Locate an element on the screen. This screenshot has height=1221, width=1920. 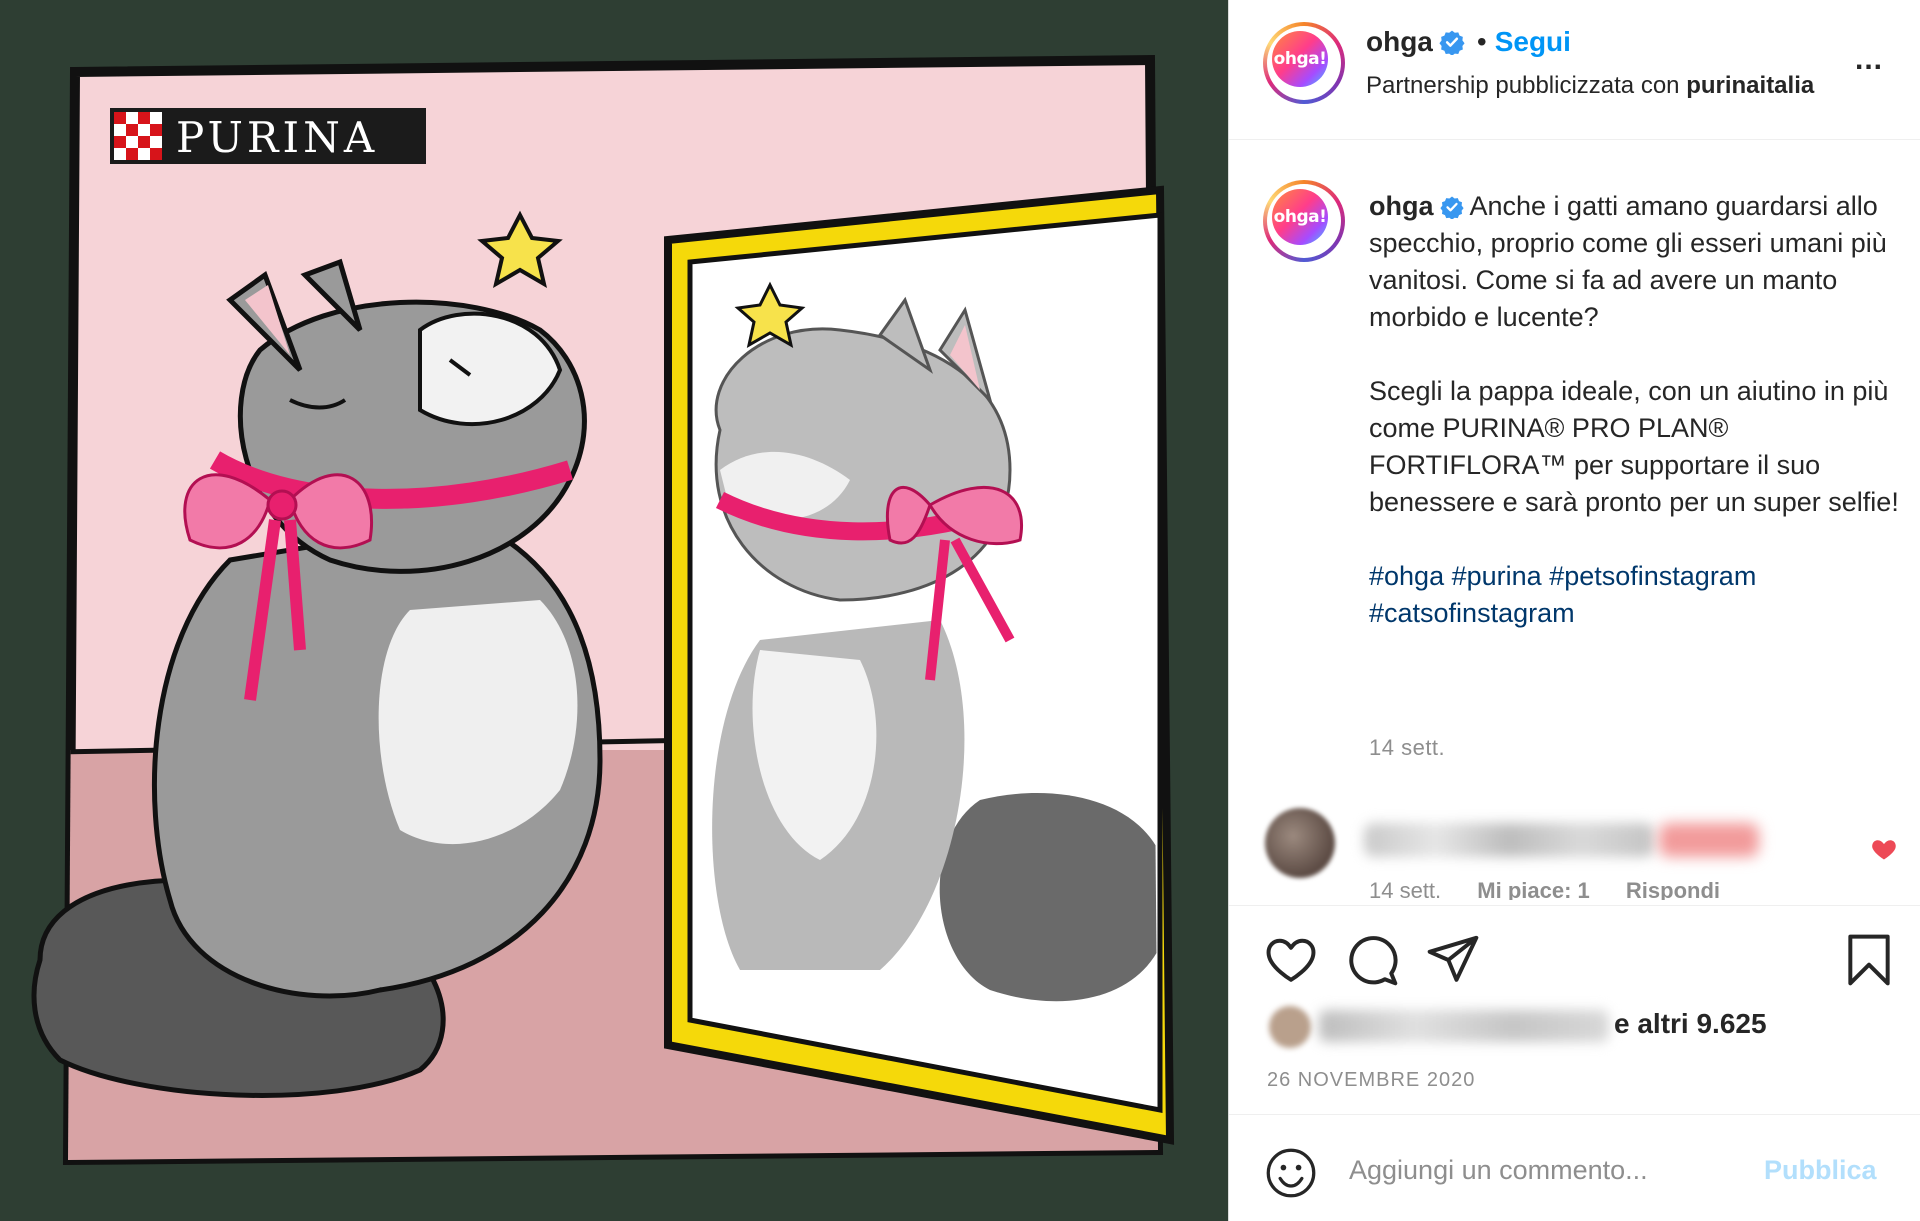
purina-logo: PURINA is located at coordinates (268, 136).